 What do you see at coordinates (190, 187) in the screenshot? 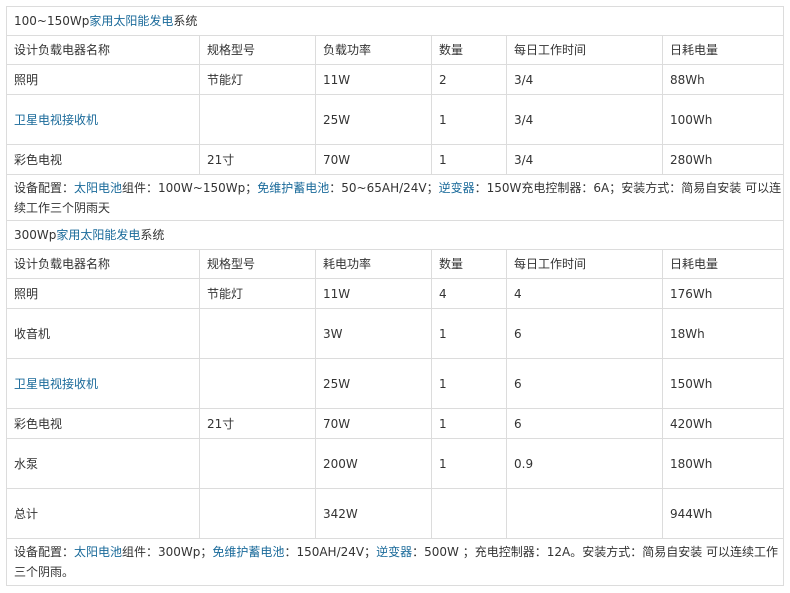
I see `config-text: 组件：100W~150Wp；` at bounding box center [190, 187].